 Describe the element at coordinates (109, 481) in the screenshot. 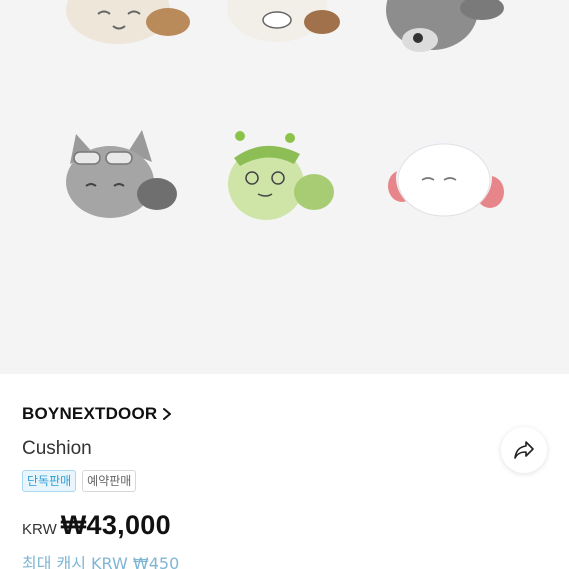

I see `preorder-badge: 예약판매` at that location.